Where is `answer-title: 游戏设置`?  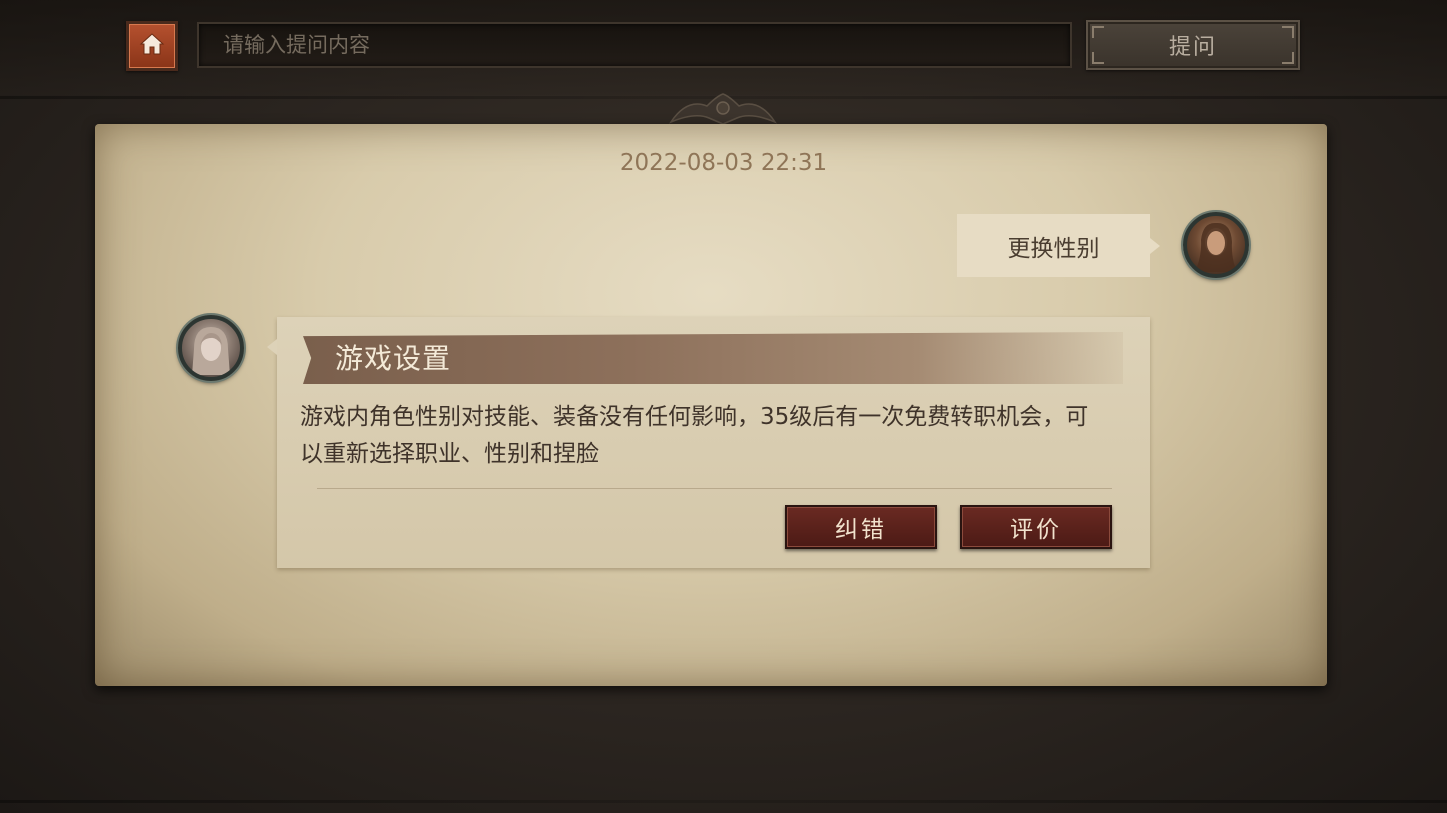 answer-title: 游戏设置 is located at coordinates (393, 358).